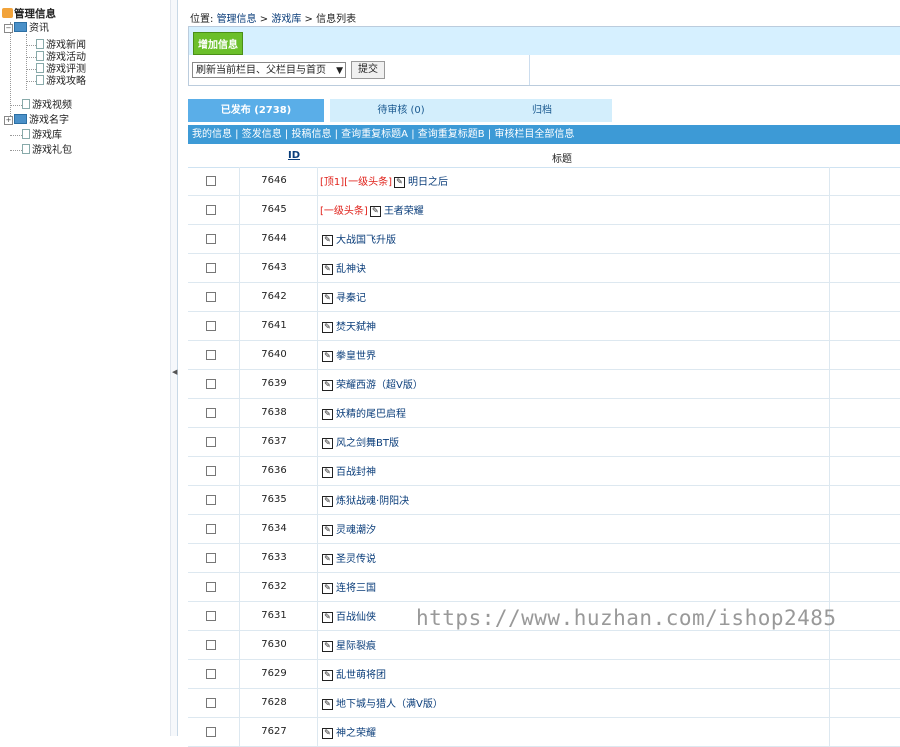  Describe the element at coordinates (274, 586) in the screenshot. I see `row-id: 7632` at that location.